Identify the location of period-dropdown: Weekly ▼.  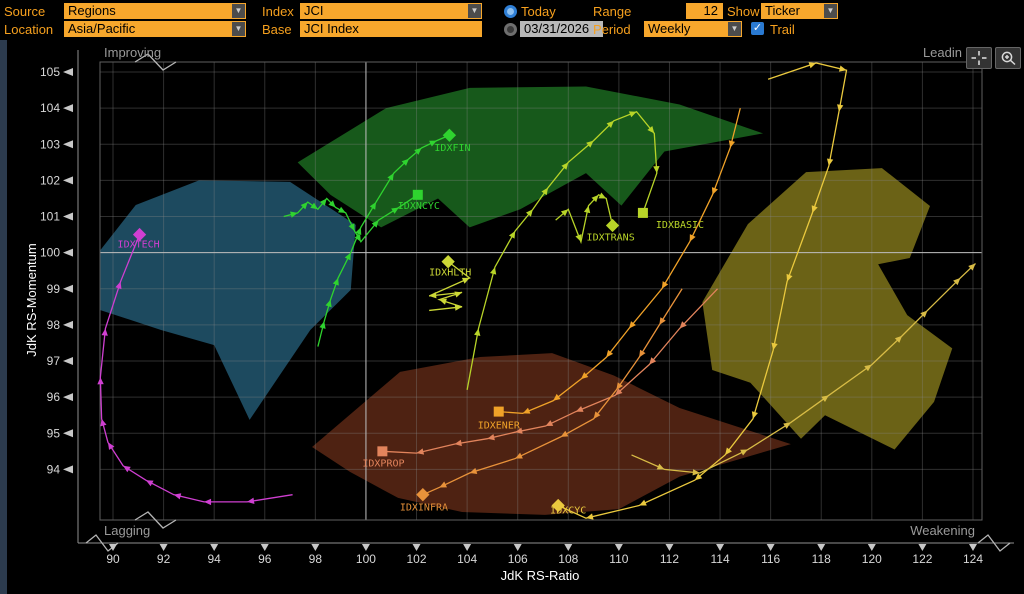
(693, 29).